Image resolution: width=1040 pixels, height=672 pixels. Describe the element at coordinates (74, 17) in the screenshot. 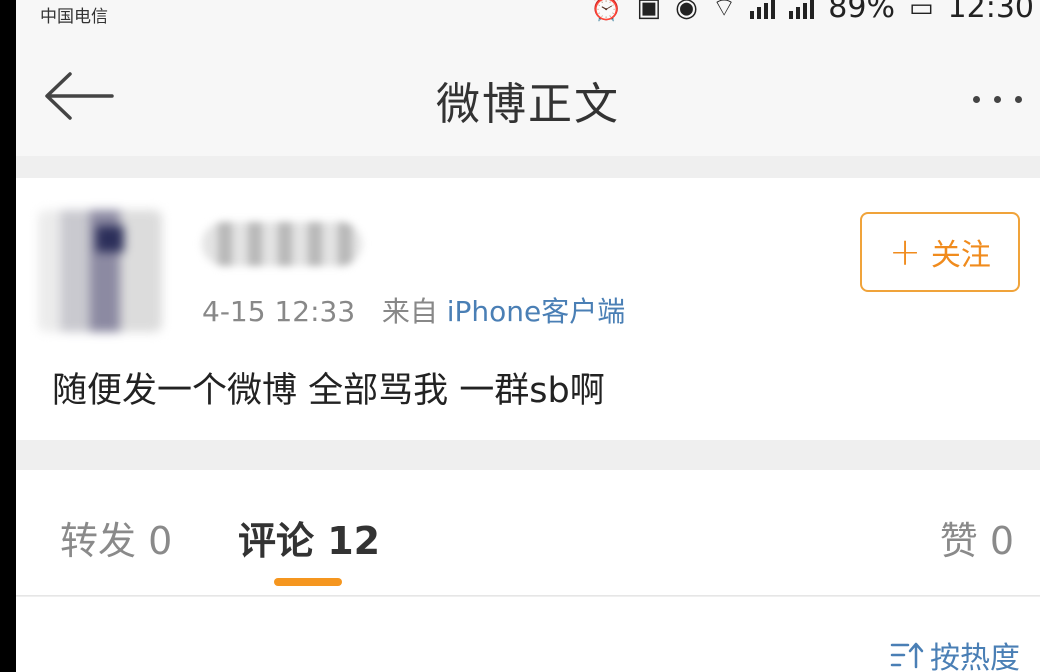

I see `carrier-name: 中国电信` at that location.